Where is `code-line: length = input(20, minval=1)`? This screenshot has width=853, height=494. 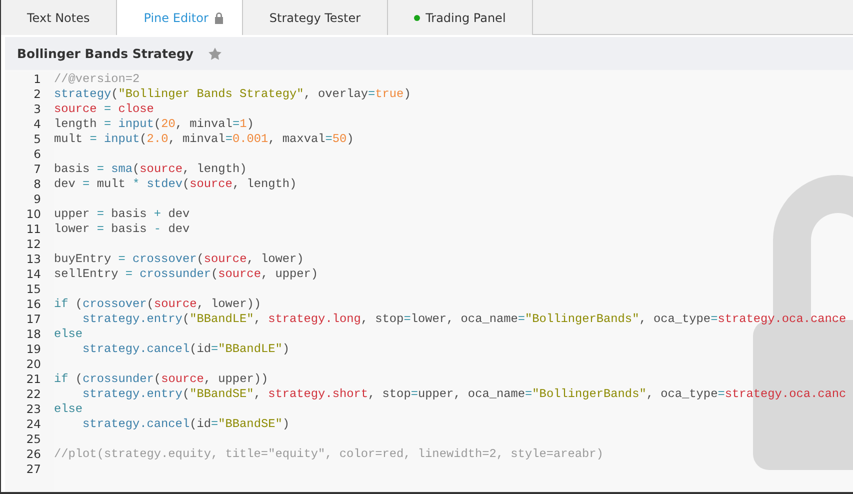 code-line: length = input(20, minval=1) is located at coordinates (154, 124).